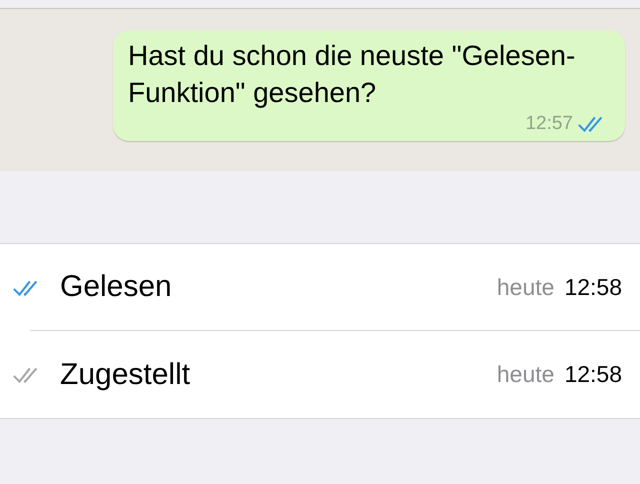 This screenshot has height=484, width=640. I want to click on receipt-label: Gelesen, so click(116, 287).